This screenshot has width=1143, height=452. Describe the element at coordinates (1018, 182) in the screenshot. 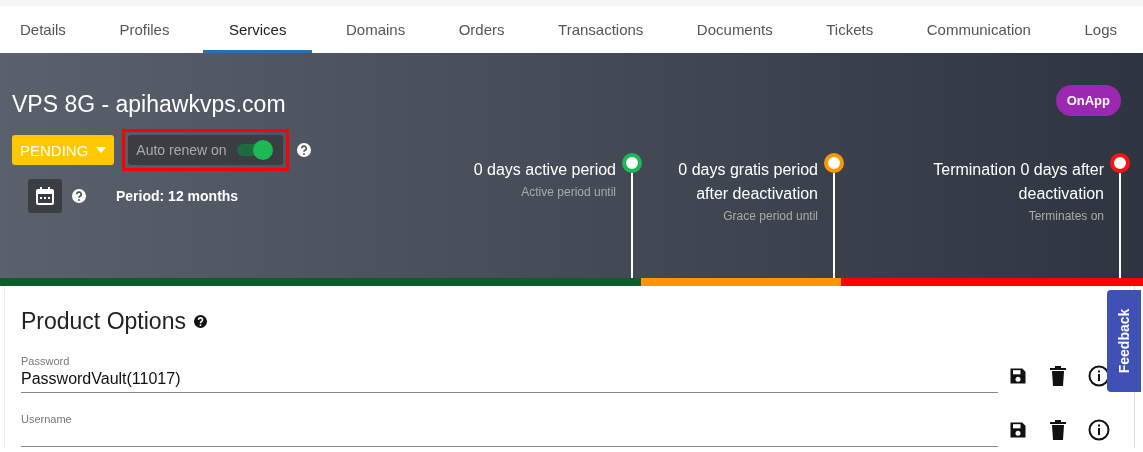

I see `milestone-title: Termination 0 days after deactivation` at that location.